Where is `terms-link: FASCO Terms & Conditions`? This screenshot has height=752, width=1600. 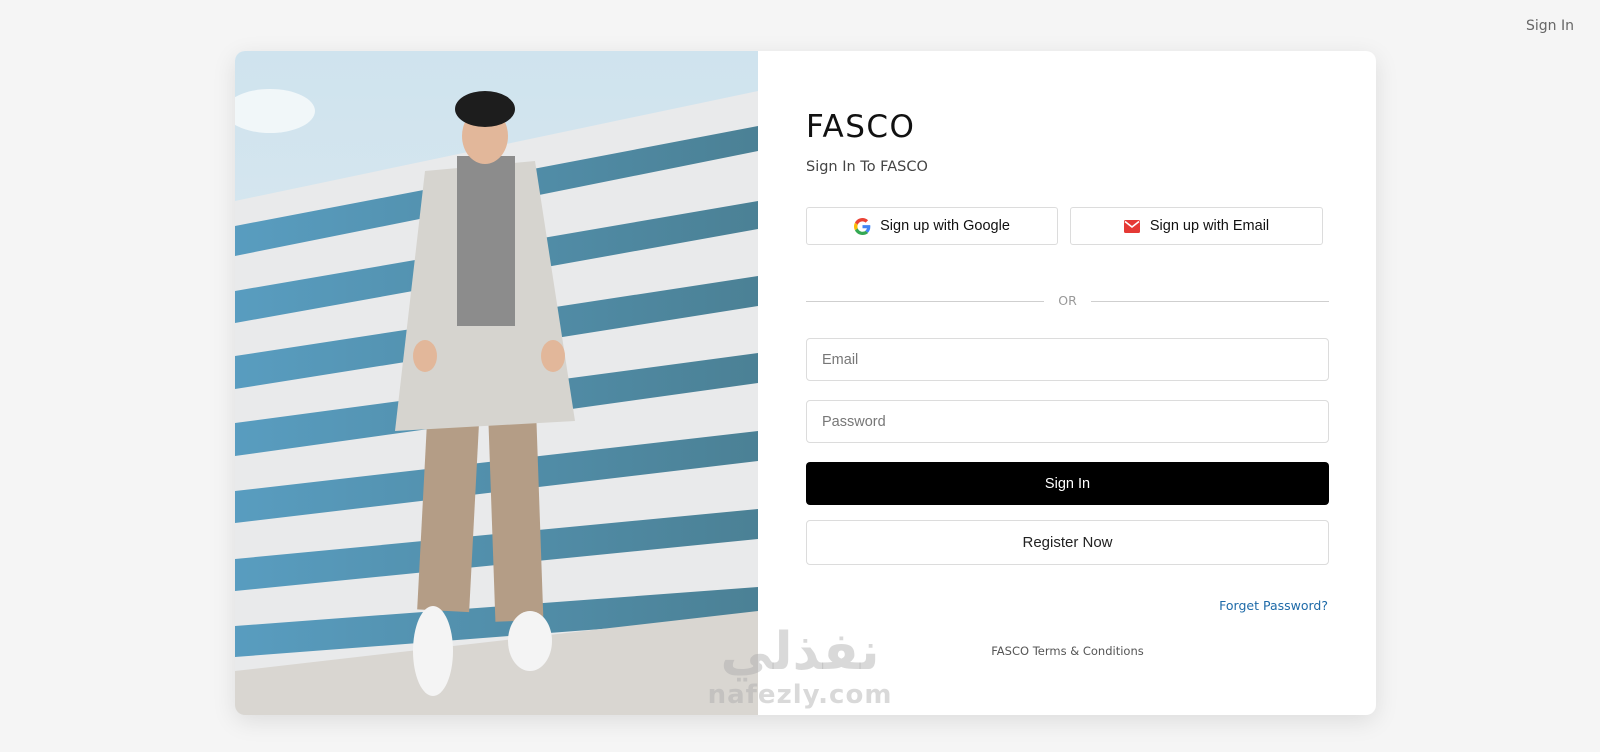 terms-link: FASCO Terms & Conditions is located at coordinates (1067, 651).